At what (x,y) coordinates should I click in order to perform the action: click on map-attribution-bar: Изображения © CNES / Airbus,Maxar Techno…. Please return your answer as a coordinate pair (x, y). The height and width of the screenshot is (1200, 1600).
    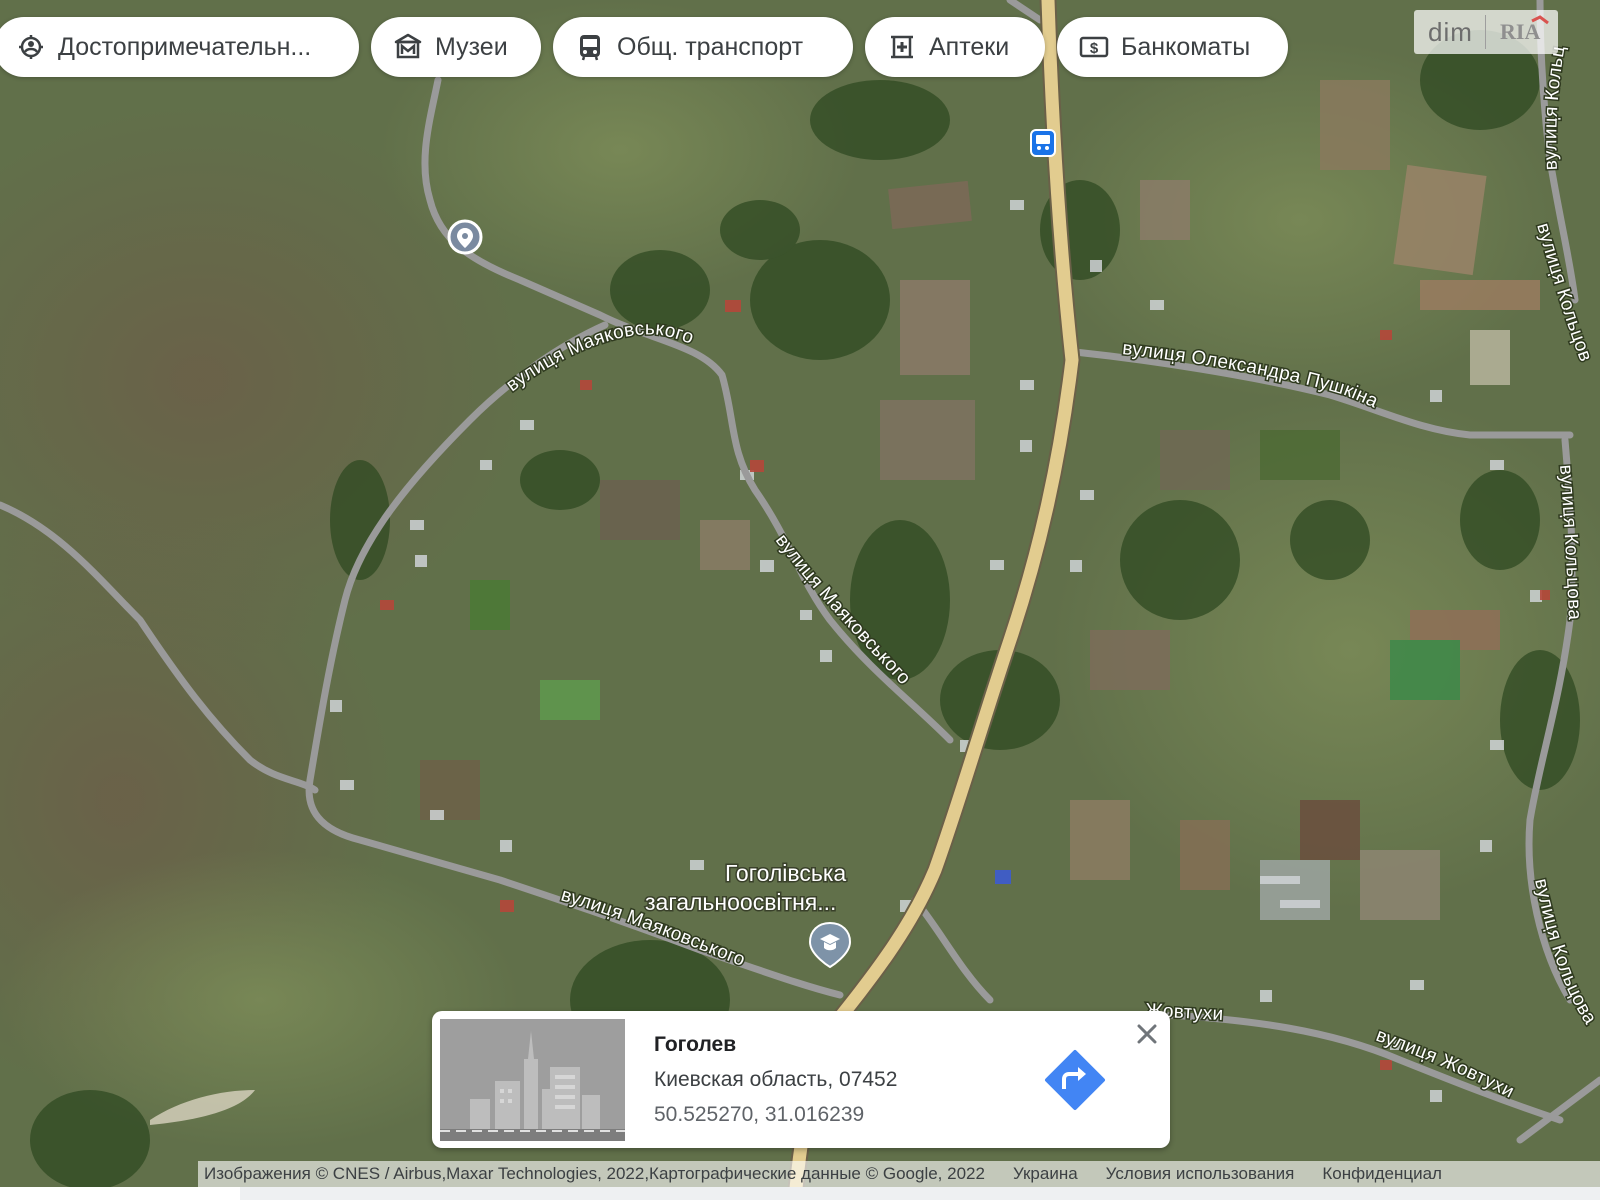
    Looking at the image, I should click on (899, 1174).